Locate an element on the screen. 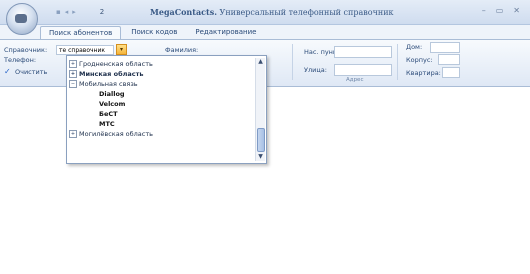  app-brand: MegaContacts. is located at coordinates (183, 12).